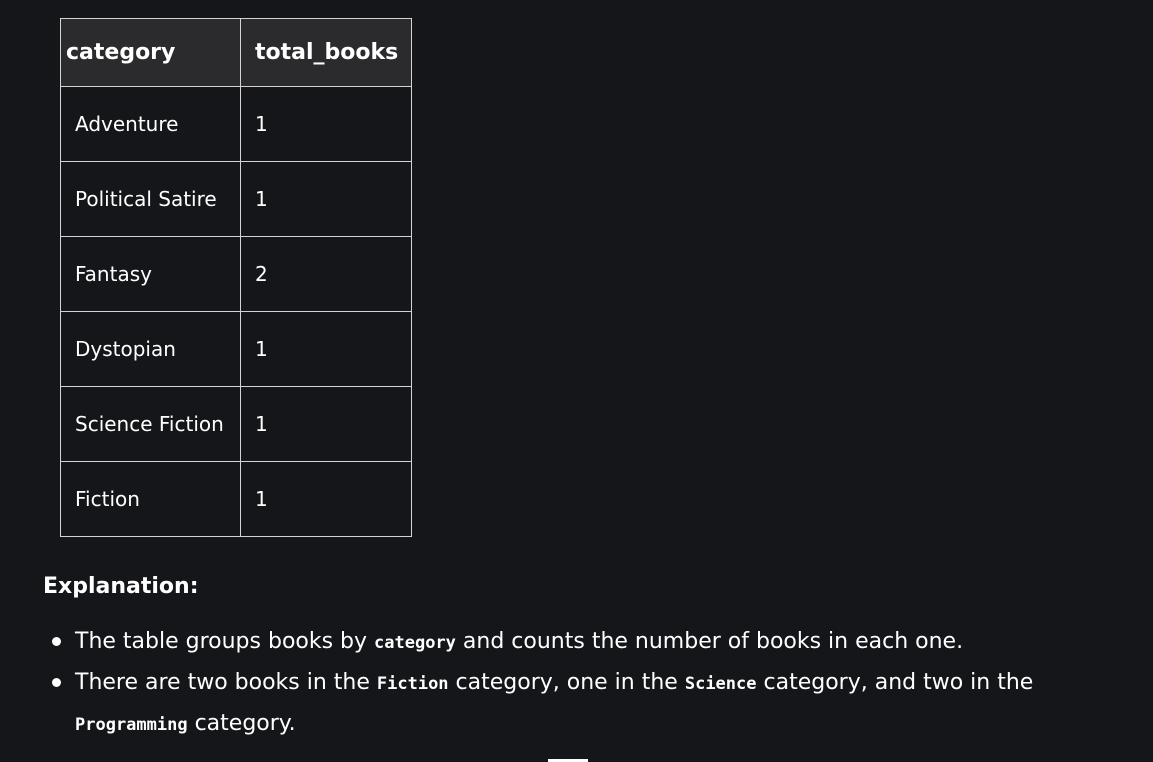 Image resolution: width=1153 pixels, height=762 pixels. Describe the element at coordinates (412, 684) in the screenshot. I see `inline-code: Fiction` at that location.